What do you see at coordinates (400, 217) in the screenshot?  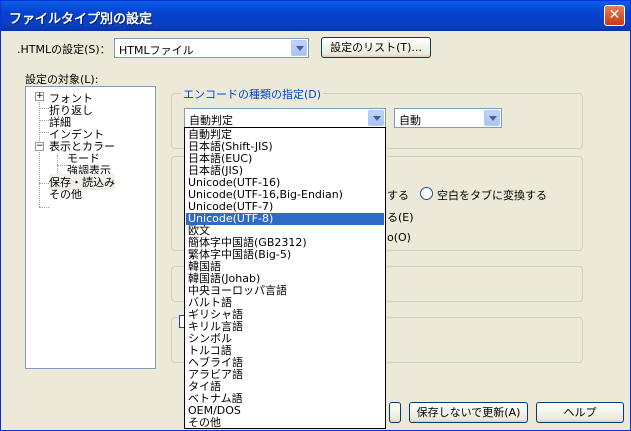 I see `option-e-label: る(E)` at bounding box center [400, 217].